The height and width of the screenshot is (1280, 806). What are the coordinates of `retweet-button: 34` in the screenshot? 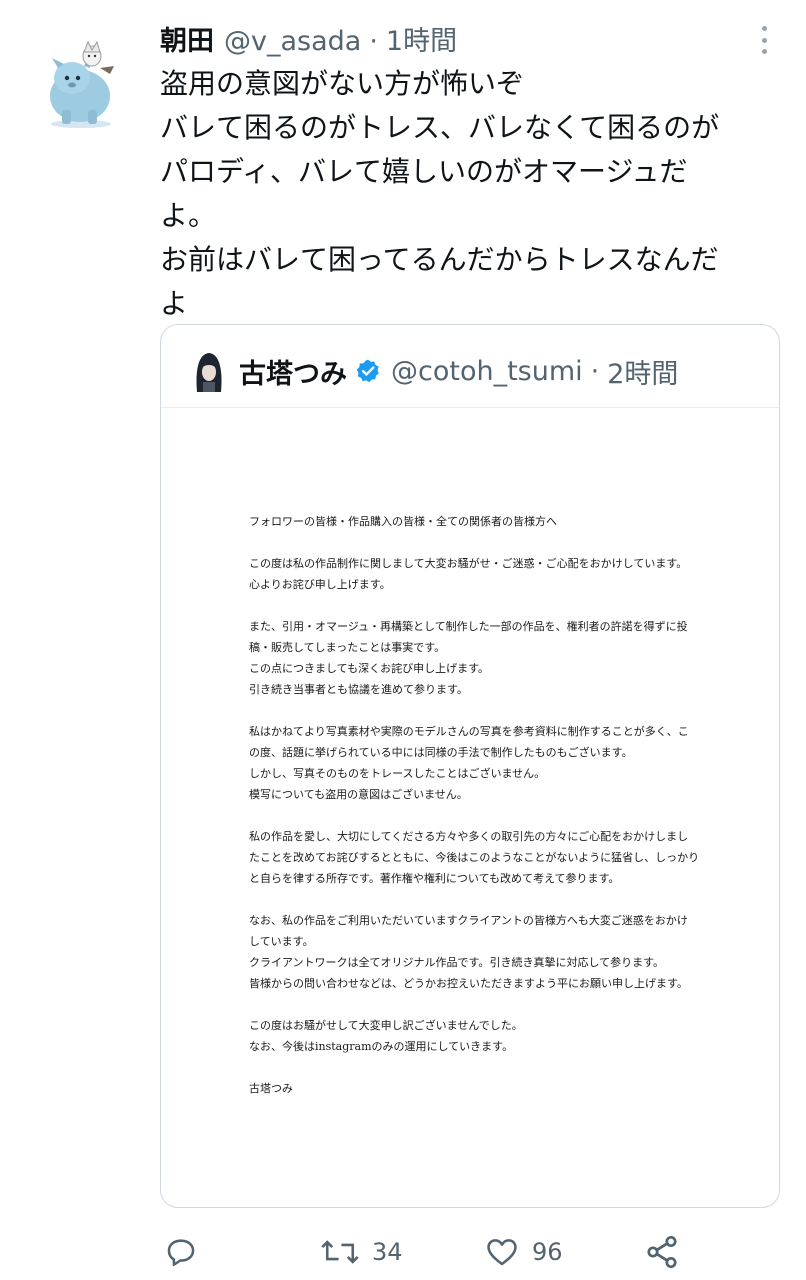 It's located at (361, 1252).